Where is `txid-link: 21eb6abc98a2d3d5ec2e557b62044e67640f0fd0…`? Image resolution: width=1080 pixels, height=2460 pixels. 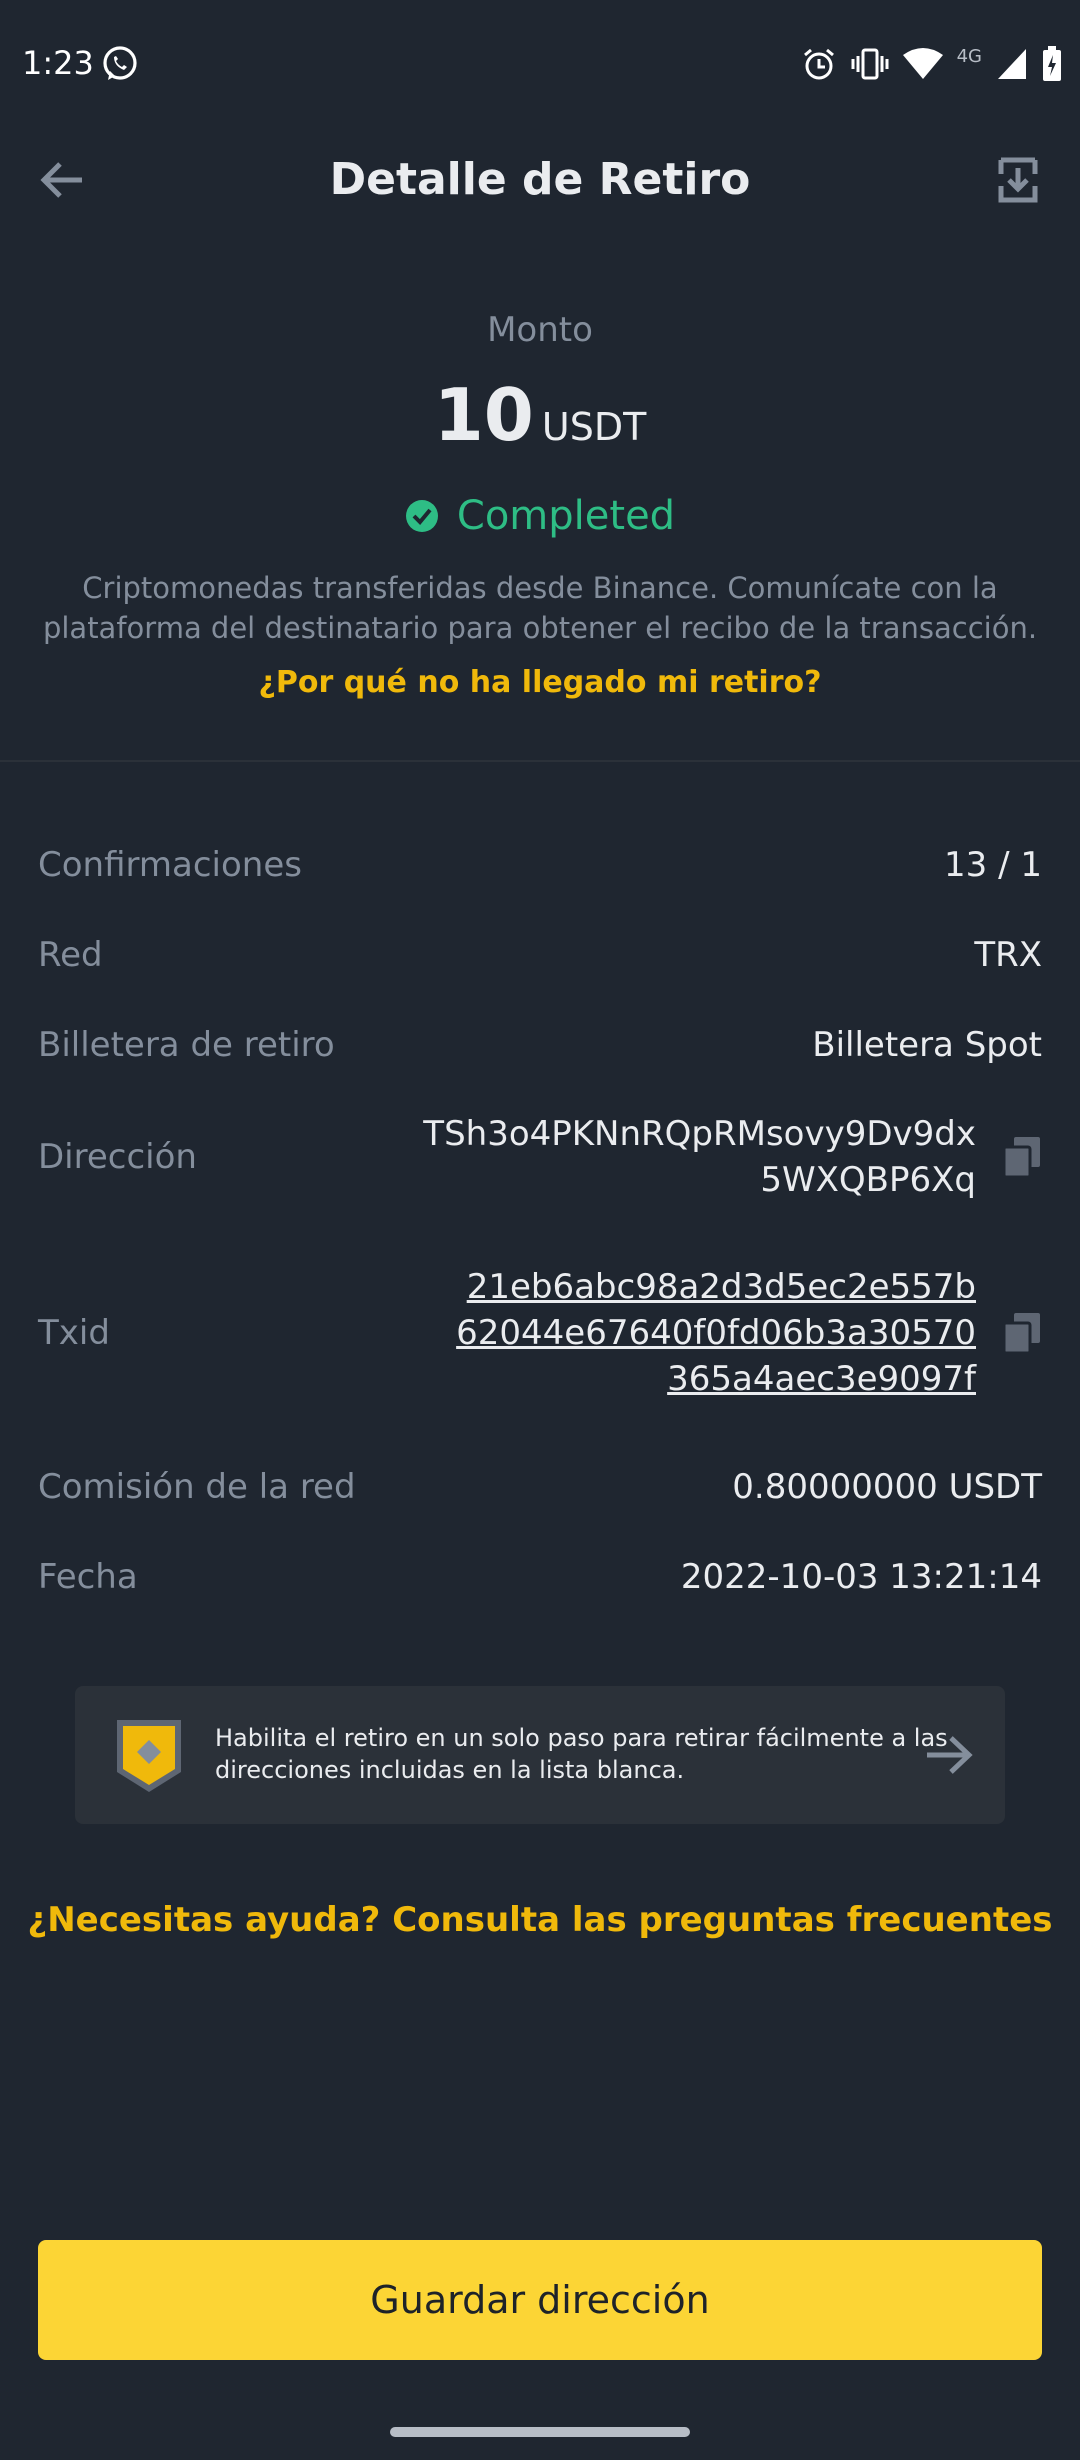
txid-link: 21eb6abc98a2d3d5ec2e557b62044e67640f0fd0… is located at coordinates (716, 1333).